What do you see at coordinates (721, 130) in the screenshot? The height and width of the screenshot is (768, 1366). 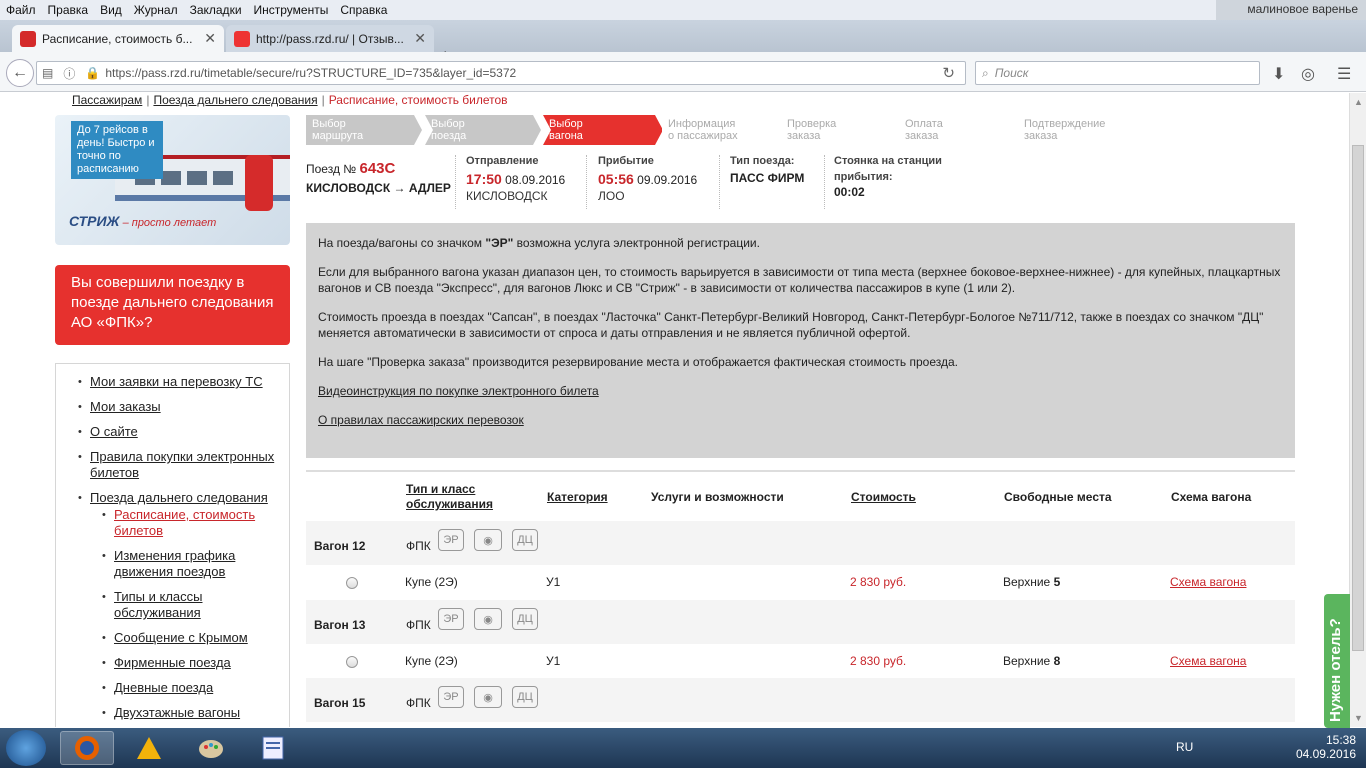 I see `step-passengers: Информация о пассажирах` at bounding box center [721, 130].